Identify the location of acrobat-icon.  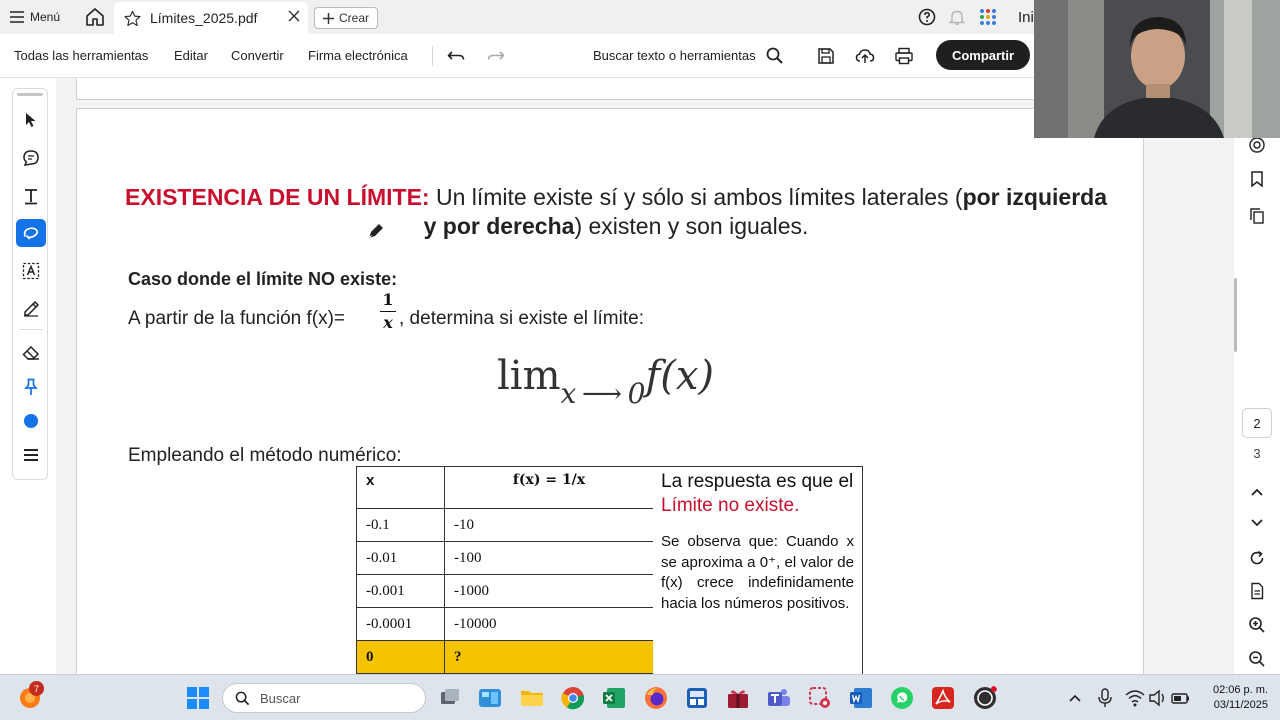
(943, 698).